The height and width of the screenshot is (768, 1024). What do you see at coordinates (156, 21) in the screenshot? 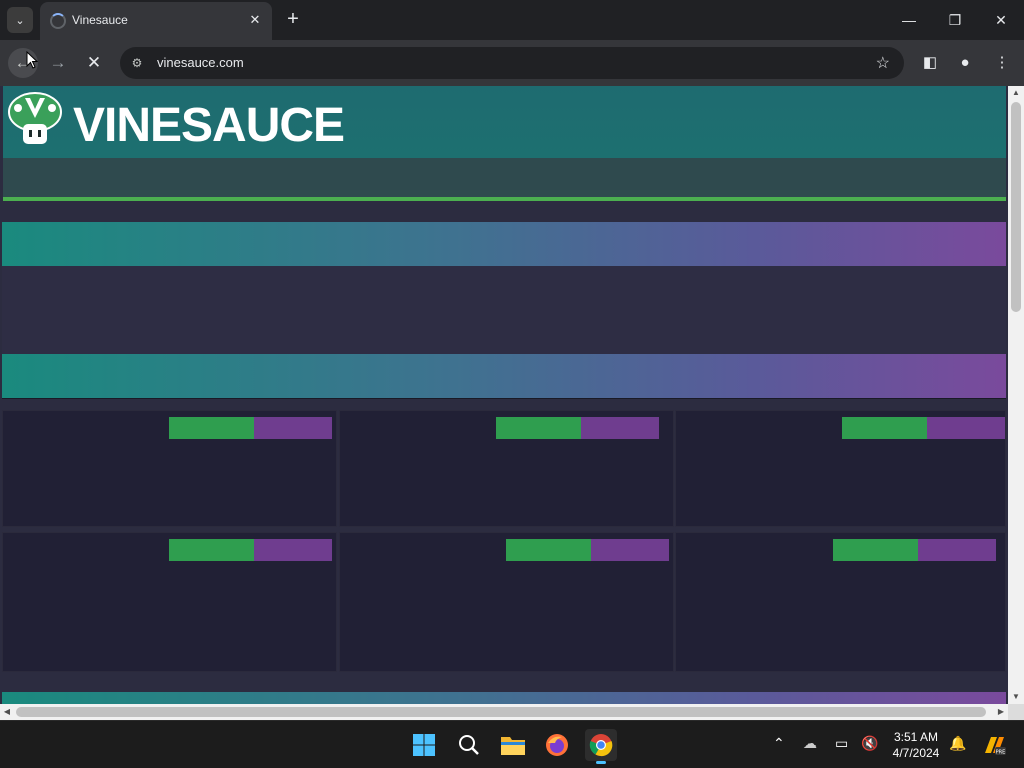
I see `tab-vinesauce: Vinesauce ✕` at bounding box center [156, 21].